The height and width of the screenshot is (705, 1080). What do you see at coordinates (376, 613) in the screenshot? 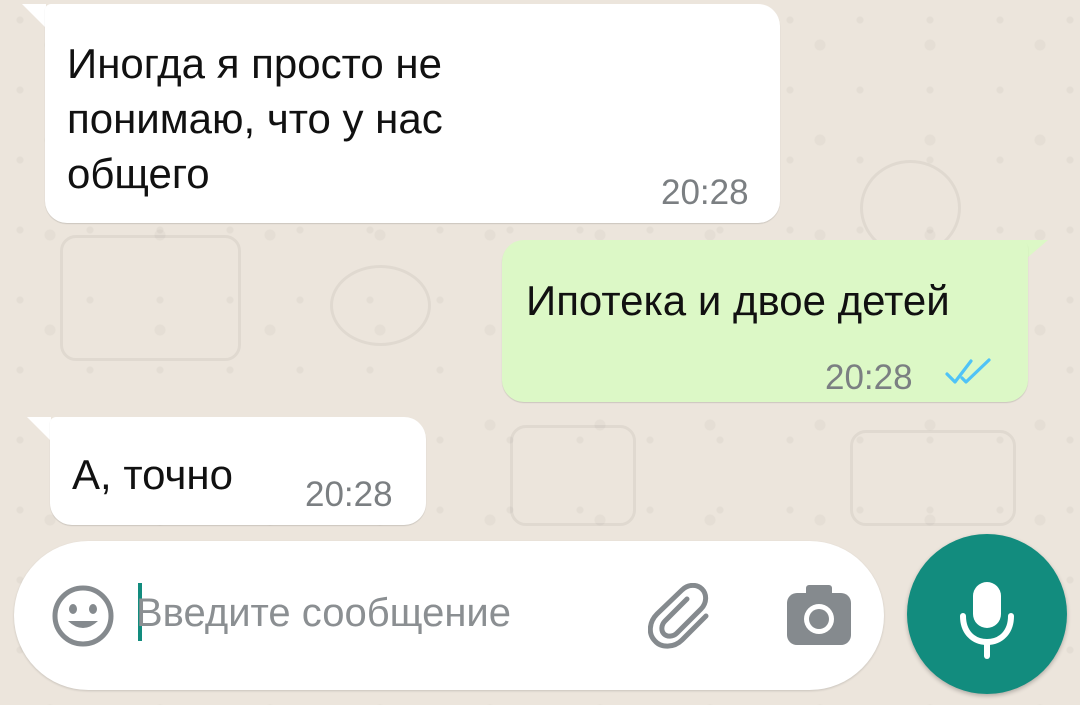
I see `message-input` at bounding box center [376, 613].